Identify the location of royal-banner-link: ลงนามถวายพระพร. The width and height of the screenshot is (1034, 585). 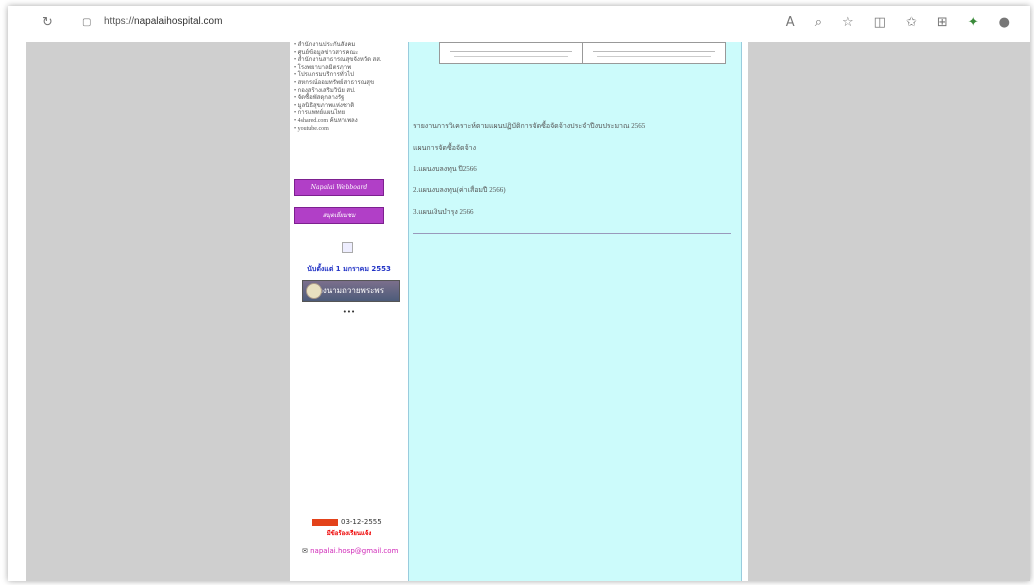
(351, 291).